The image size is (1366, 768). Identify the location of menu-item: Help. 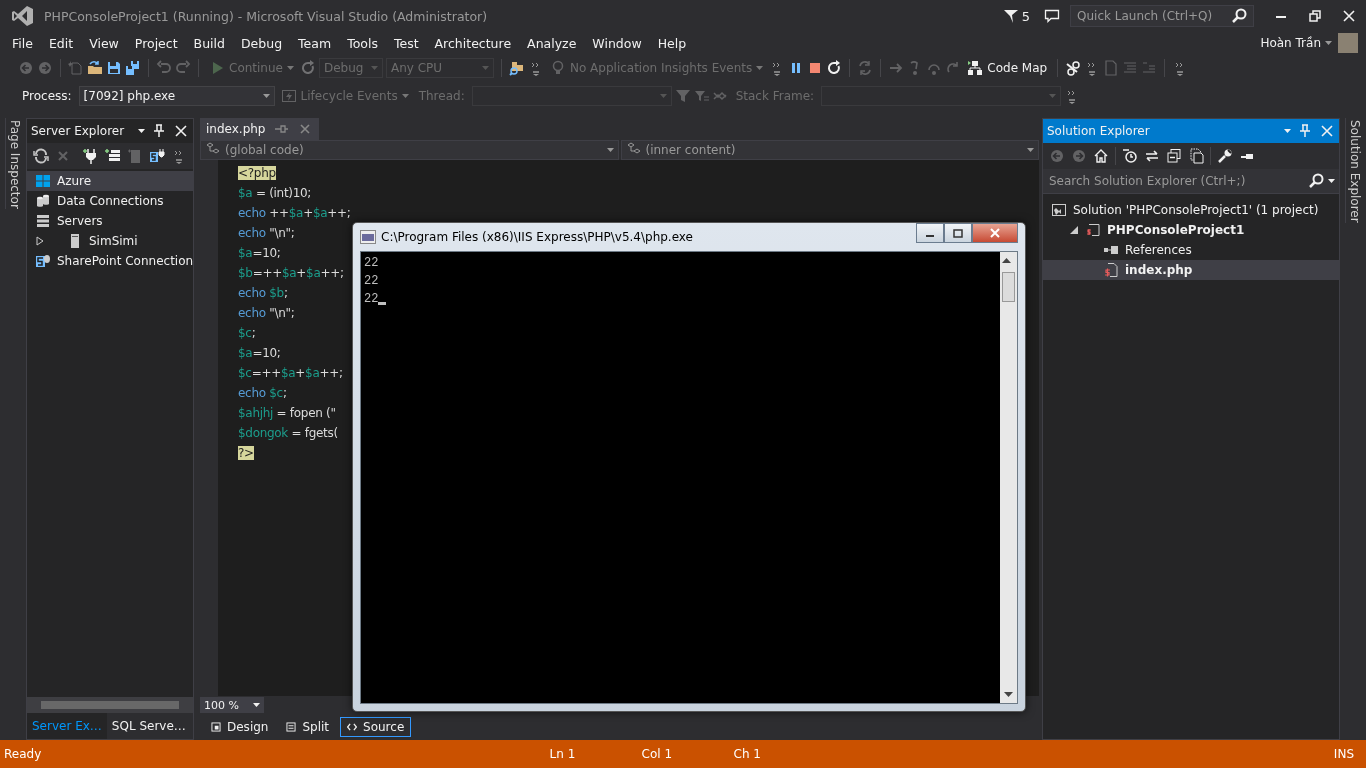
(672, 43).